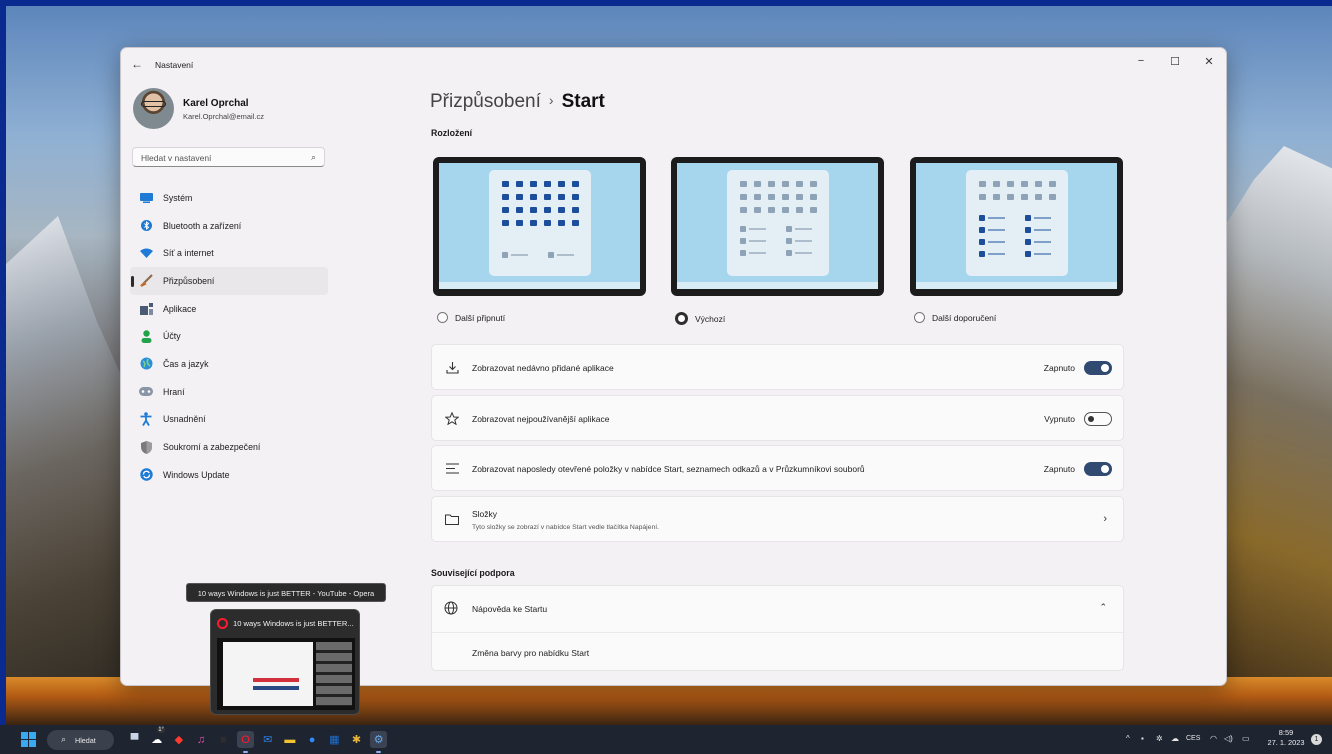 Image resolution: width=1332 pixels, height=754 pixels. I want to click on sidebar-item-label: Síť a internet, so click(188, 253).